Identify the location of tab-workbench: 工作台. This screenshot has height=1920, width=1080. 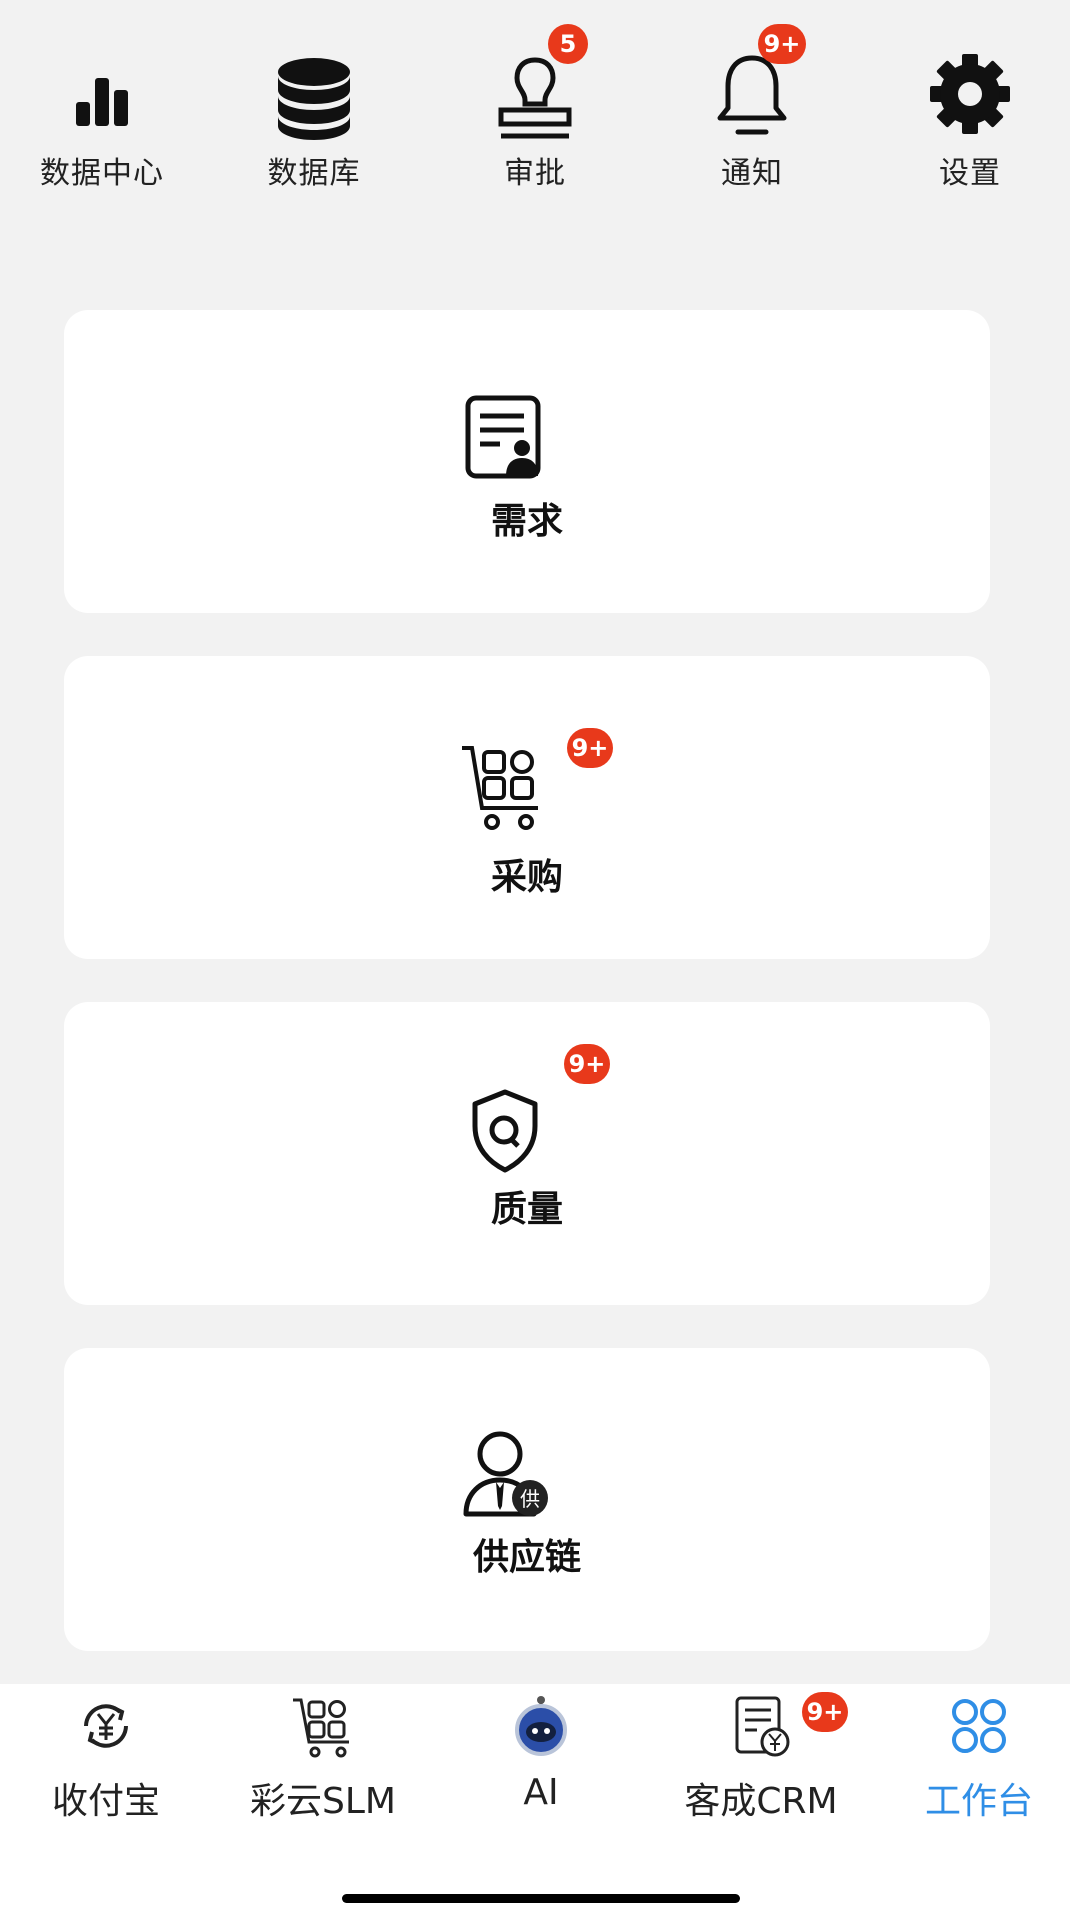
(979, 1754).